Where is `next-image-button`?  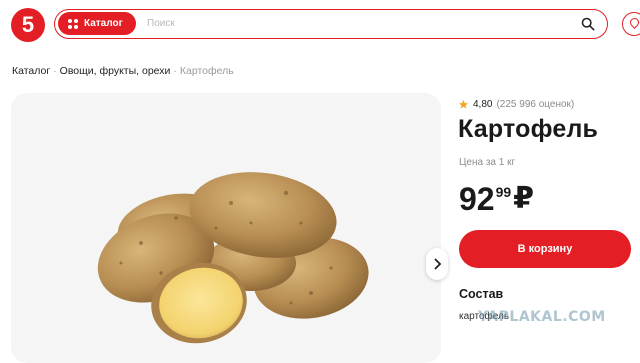
next-image-button is located at coordinates (437, 264).